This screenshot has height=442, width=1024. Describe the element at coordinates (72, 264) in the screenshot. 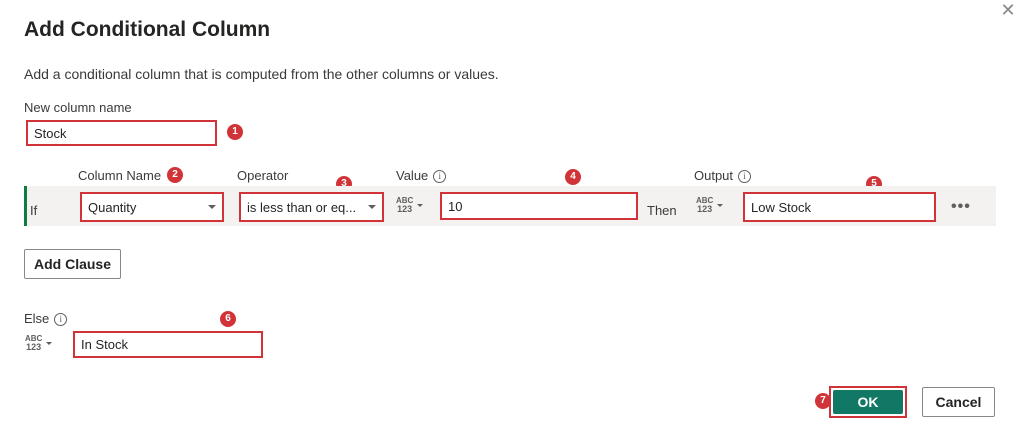

I see `add-clause-button: Add Clause` at that location.